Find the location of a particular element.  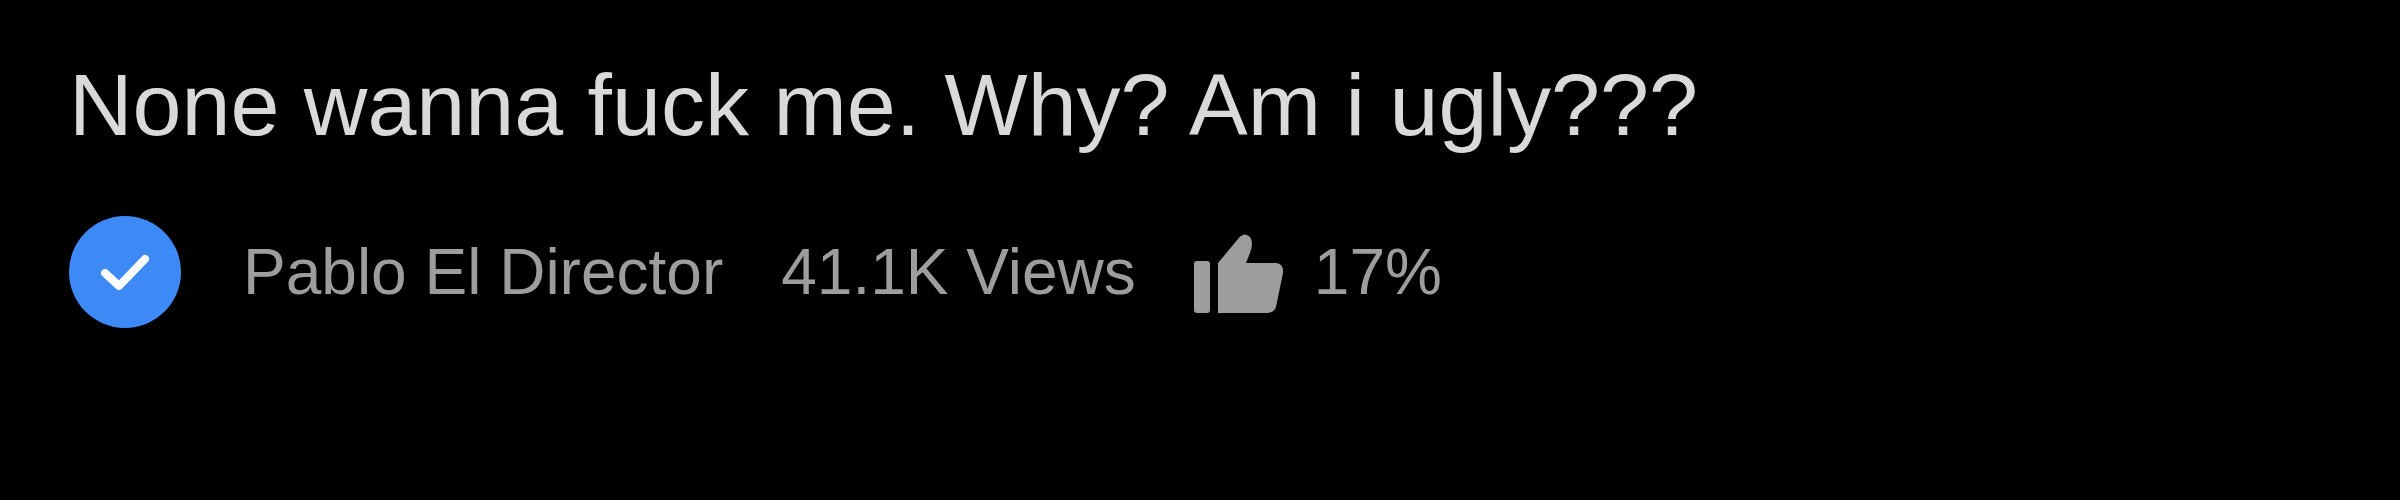

like-percentage: 17% is located at coordinates (1377, 271).